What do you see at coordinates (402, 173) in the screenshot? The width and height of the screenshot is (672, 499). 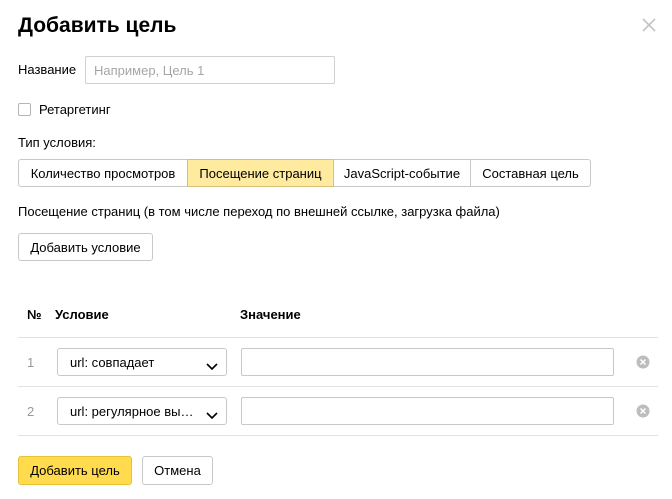 I see `tab-javascript-event: JavaScript-событие` at bounding box center [402, 173].